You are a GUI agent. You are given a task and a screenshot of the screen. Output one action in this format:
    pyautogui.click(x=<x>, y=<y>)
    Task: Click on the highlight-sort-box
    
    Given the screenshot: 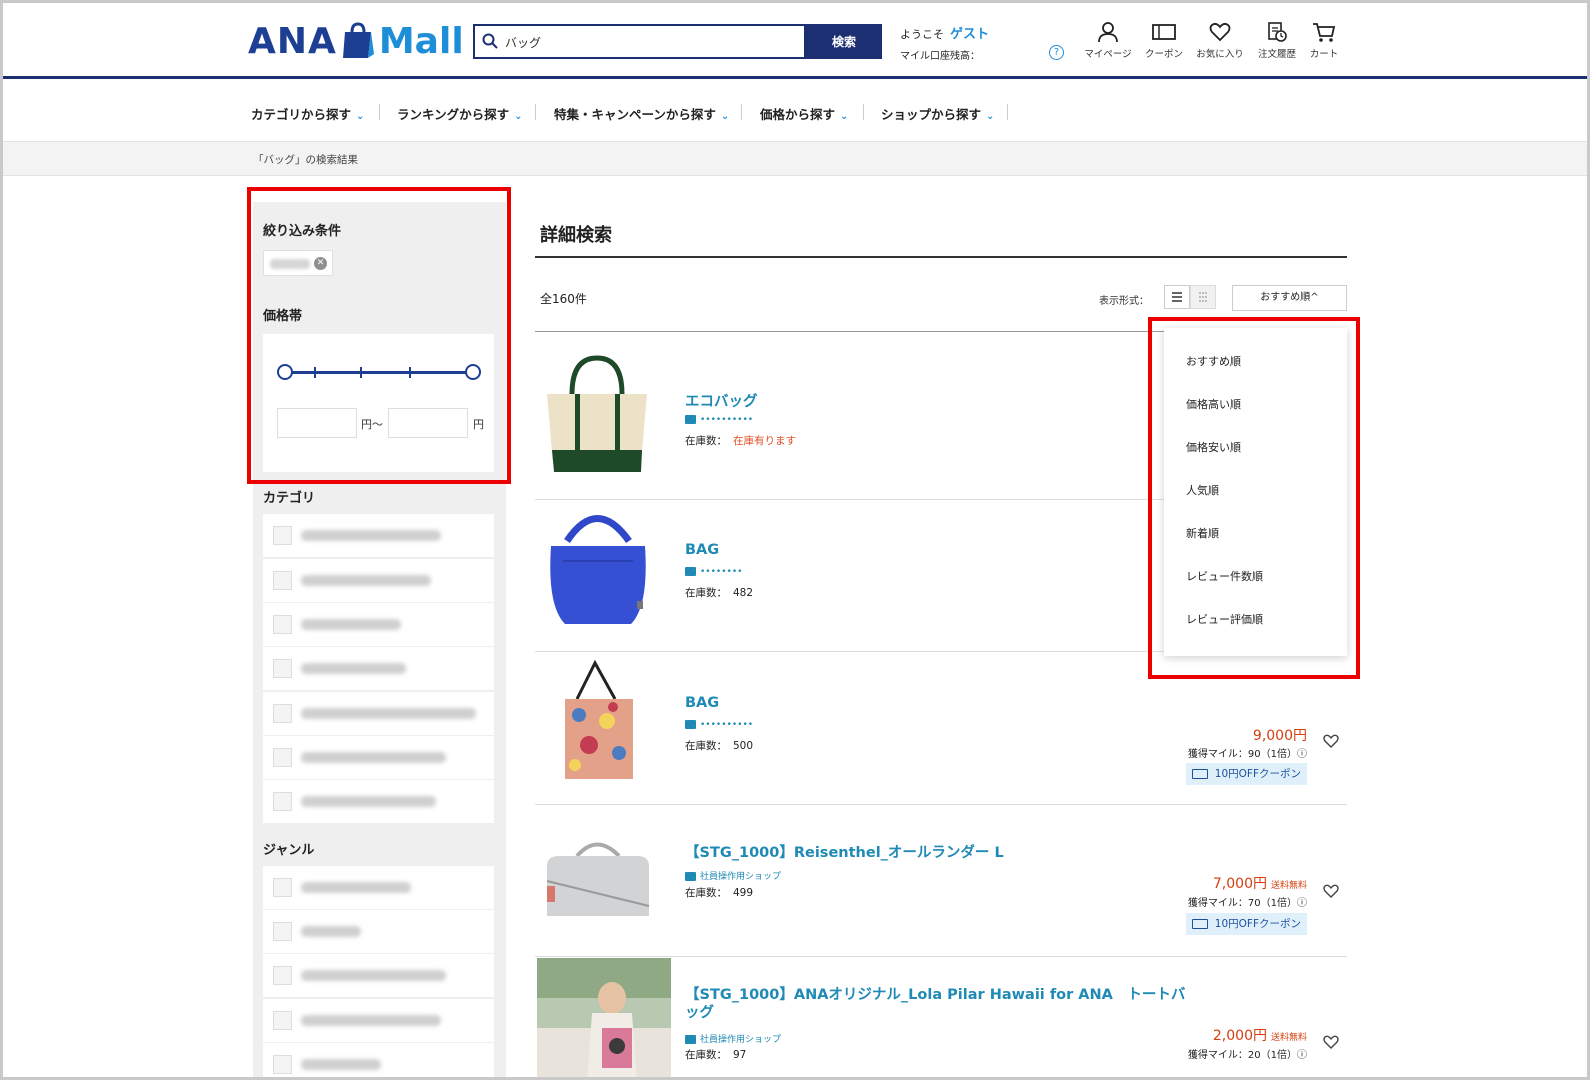 What is the action you would take?
    pyautogui.click(x=1254, y=498)
    